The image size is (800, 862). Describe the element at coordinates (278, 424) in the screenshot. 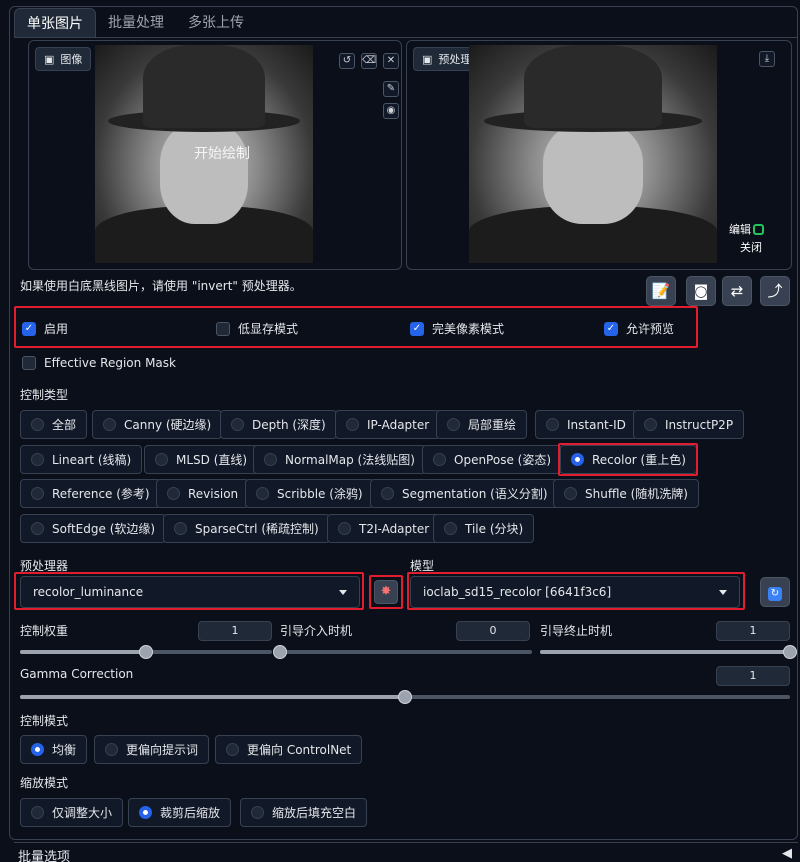

I see `control-type-option: Depth (深度)` at that location.